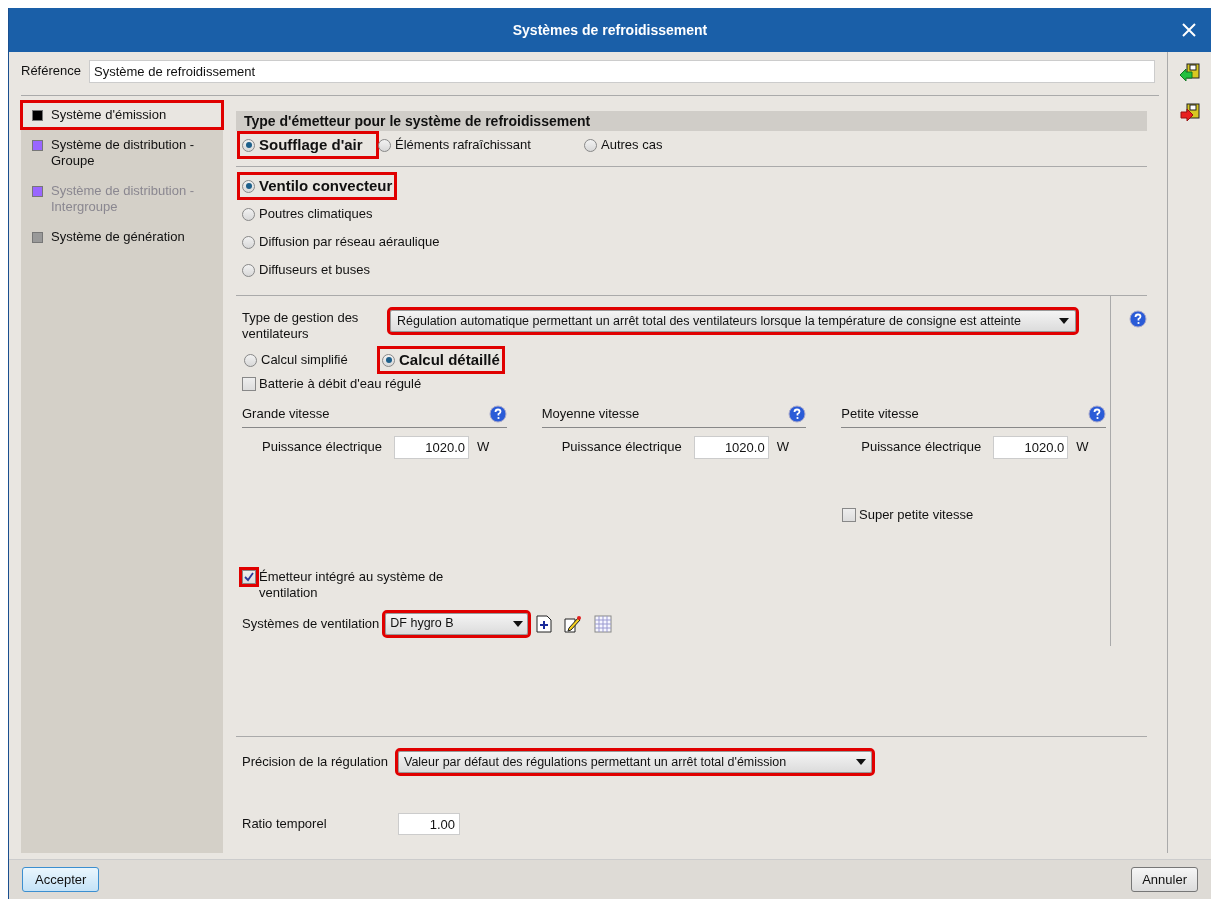  I want to click on cancel-button: Annuler, so click(1164, 879).